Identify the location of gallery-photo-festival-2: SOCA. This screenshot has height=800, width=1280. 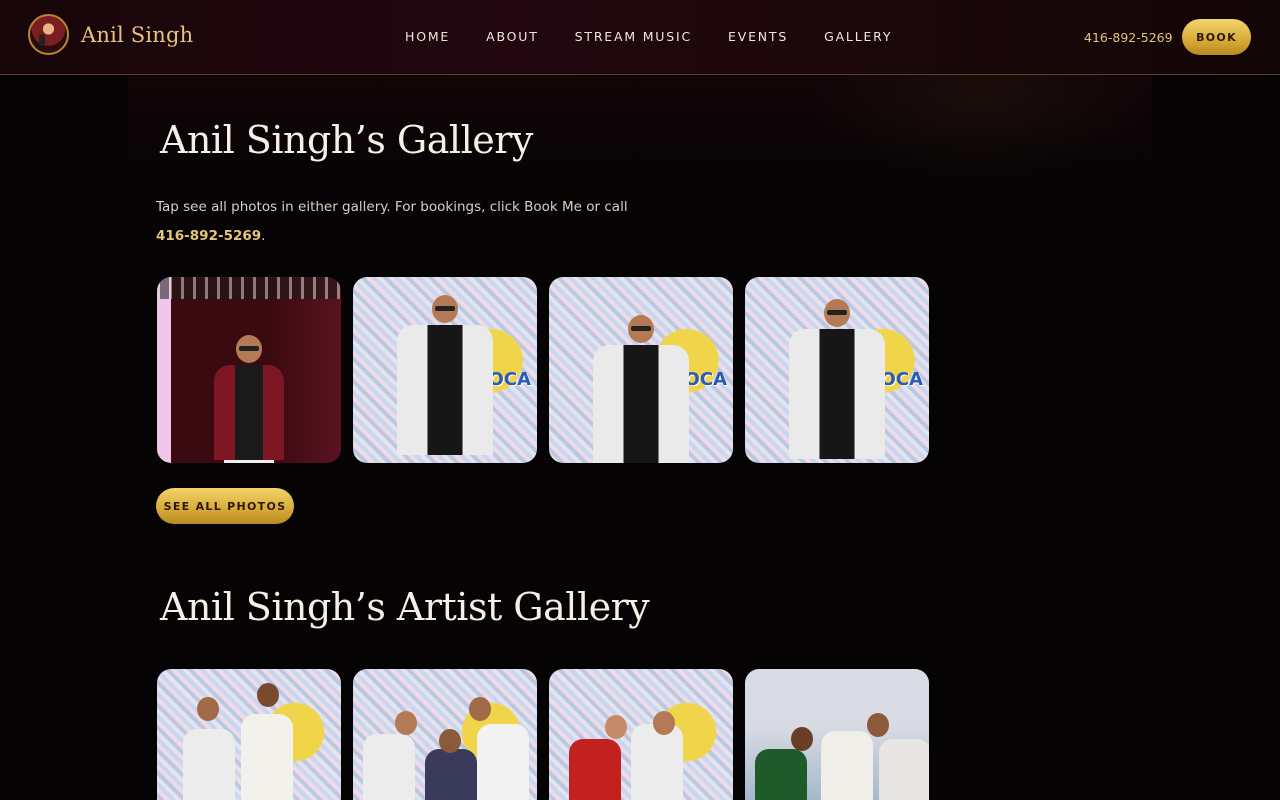
(641, 370).